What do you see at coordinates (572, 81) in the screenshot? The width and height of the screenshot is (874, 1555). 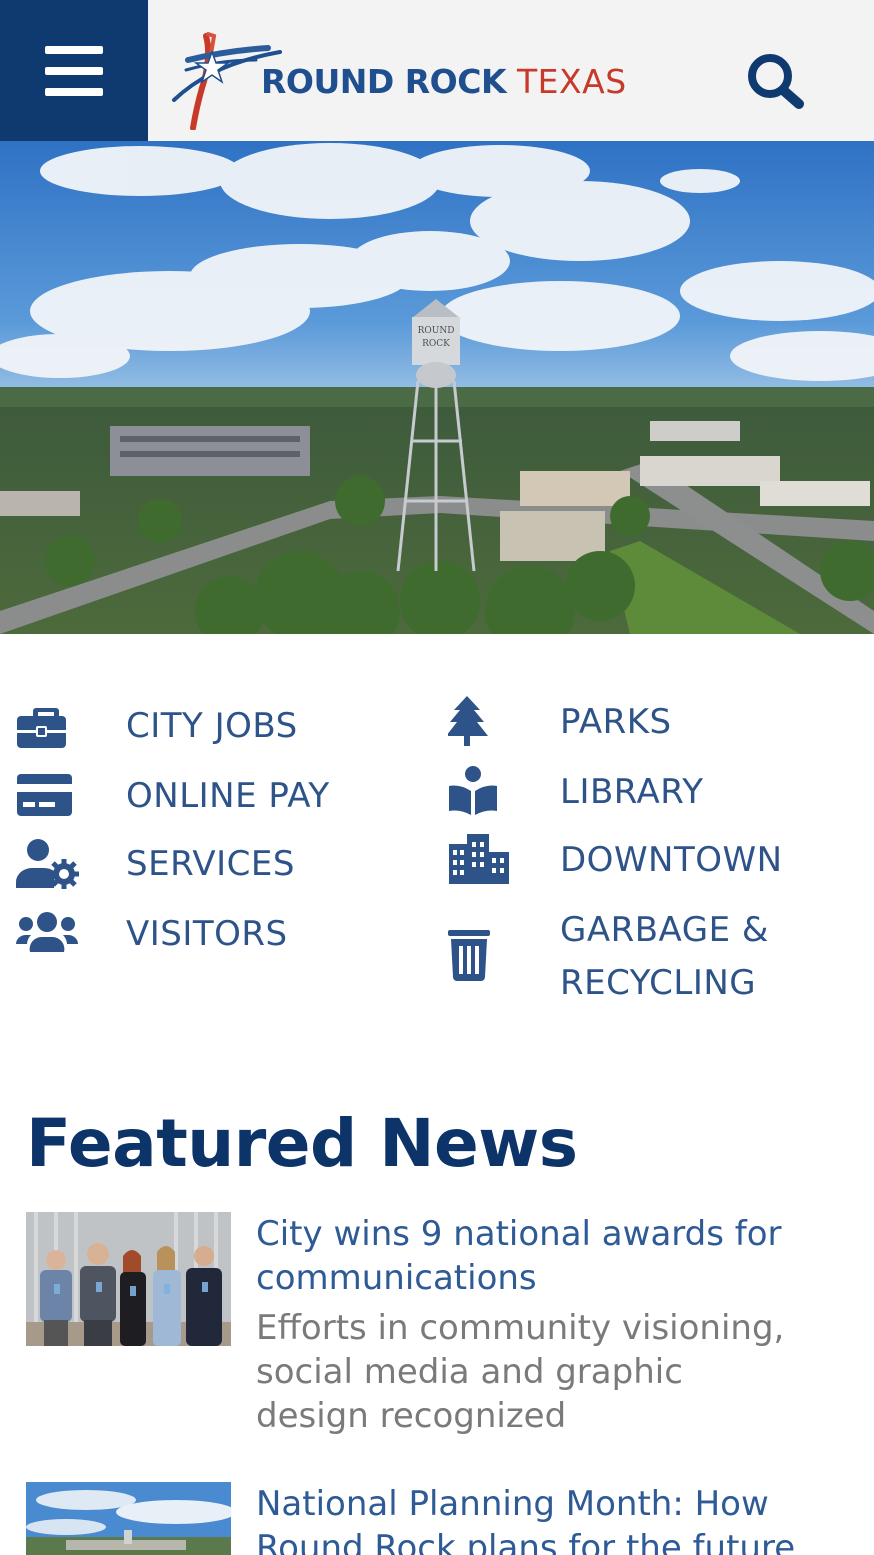 I see `logo-text-texas: TEXAS` at bounding box center [572, 81].